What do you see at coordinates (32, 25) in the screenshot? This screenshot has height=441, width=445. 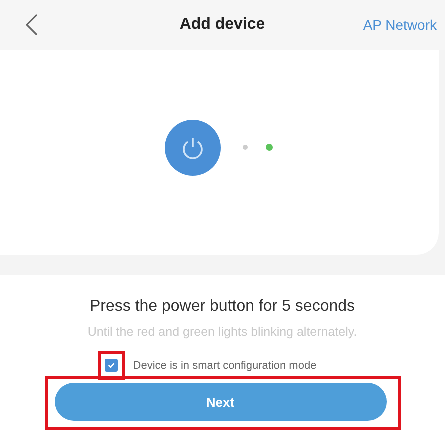 I see `back-icon` at bounding box center [32, 25].